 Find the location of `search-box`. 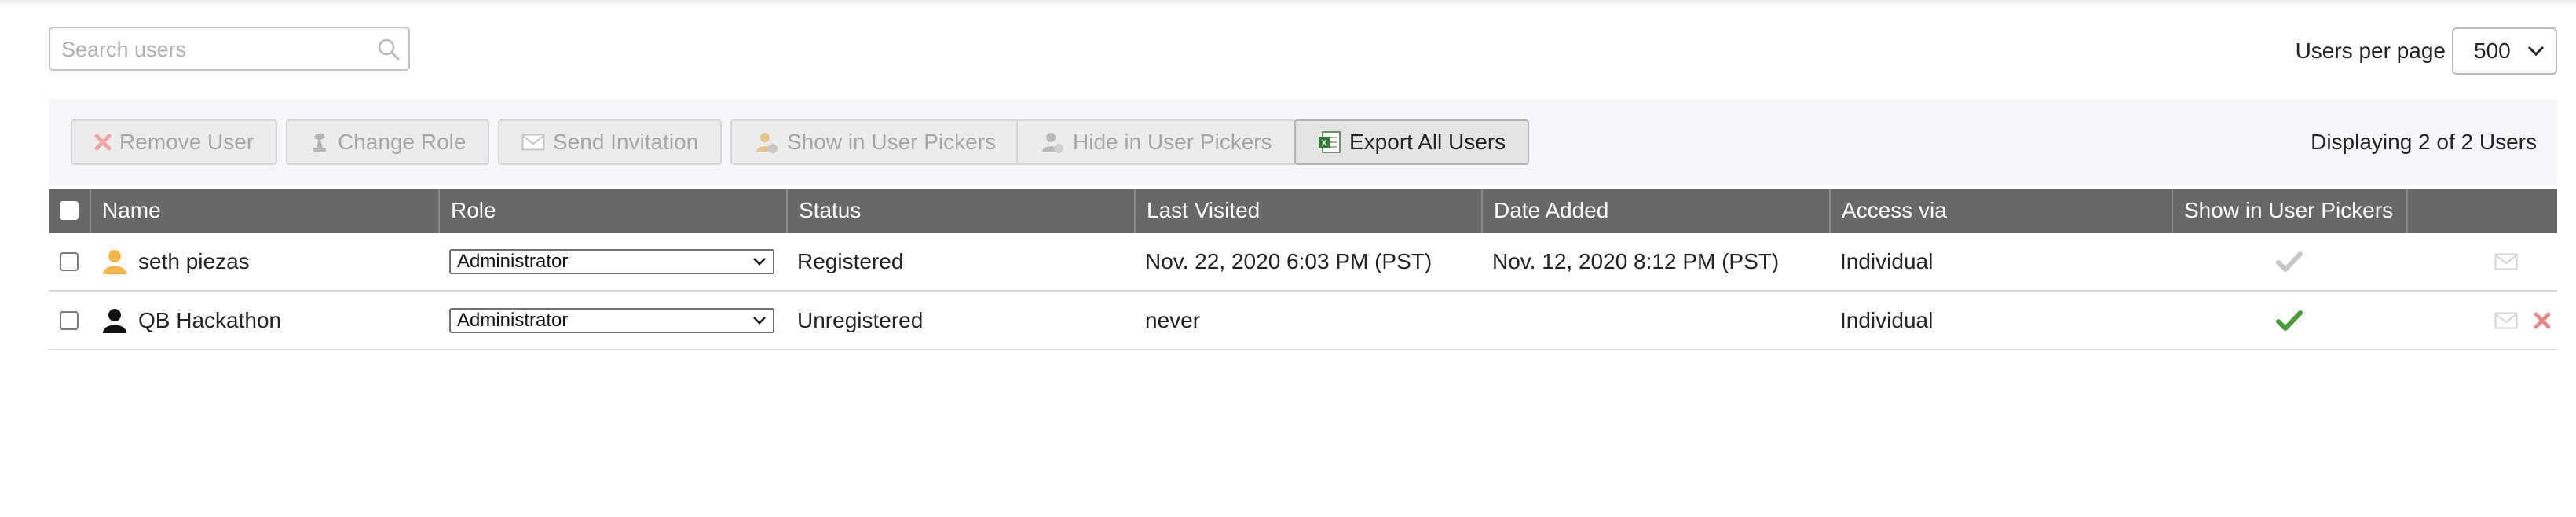

search-box is located at coordinates (230, 49).